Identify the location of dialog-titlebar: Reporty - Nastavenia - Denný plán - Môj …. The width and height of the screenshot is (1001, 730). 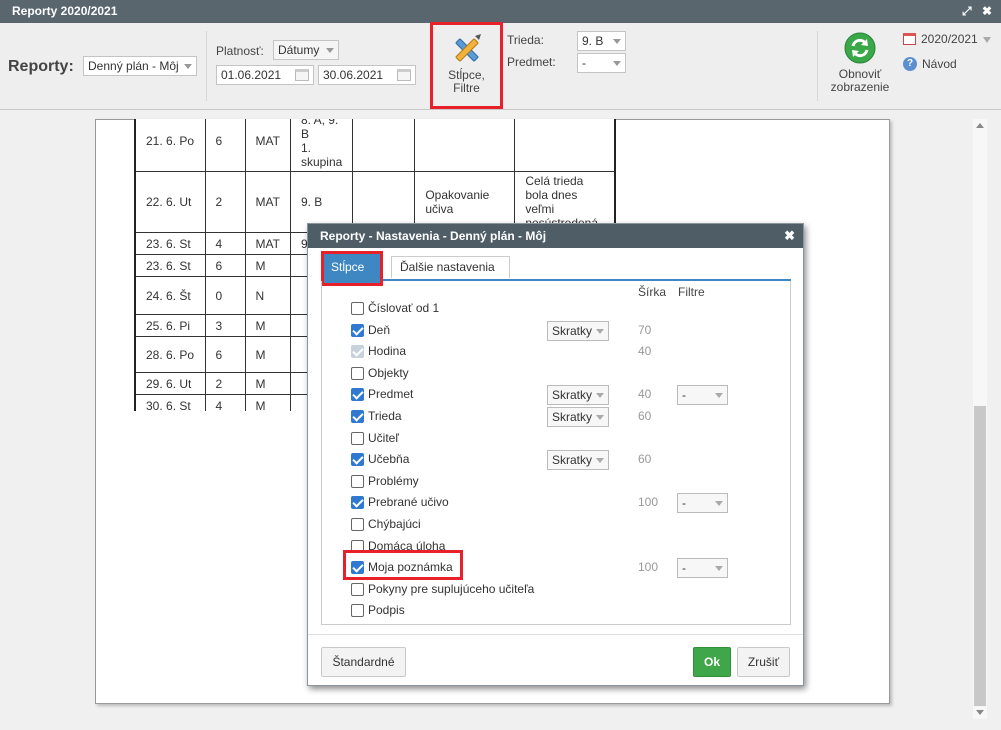
(555, 236).